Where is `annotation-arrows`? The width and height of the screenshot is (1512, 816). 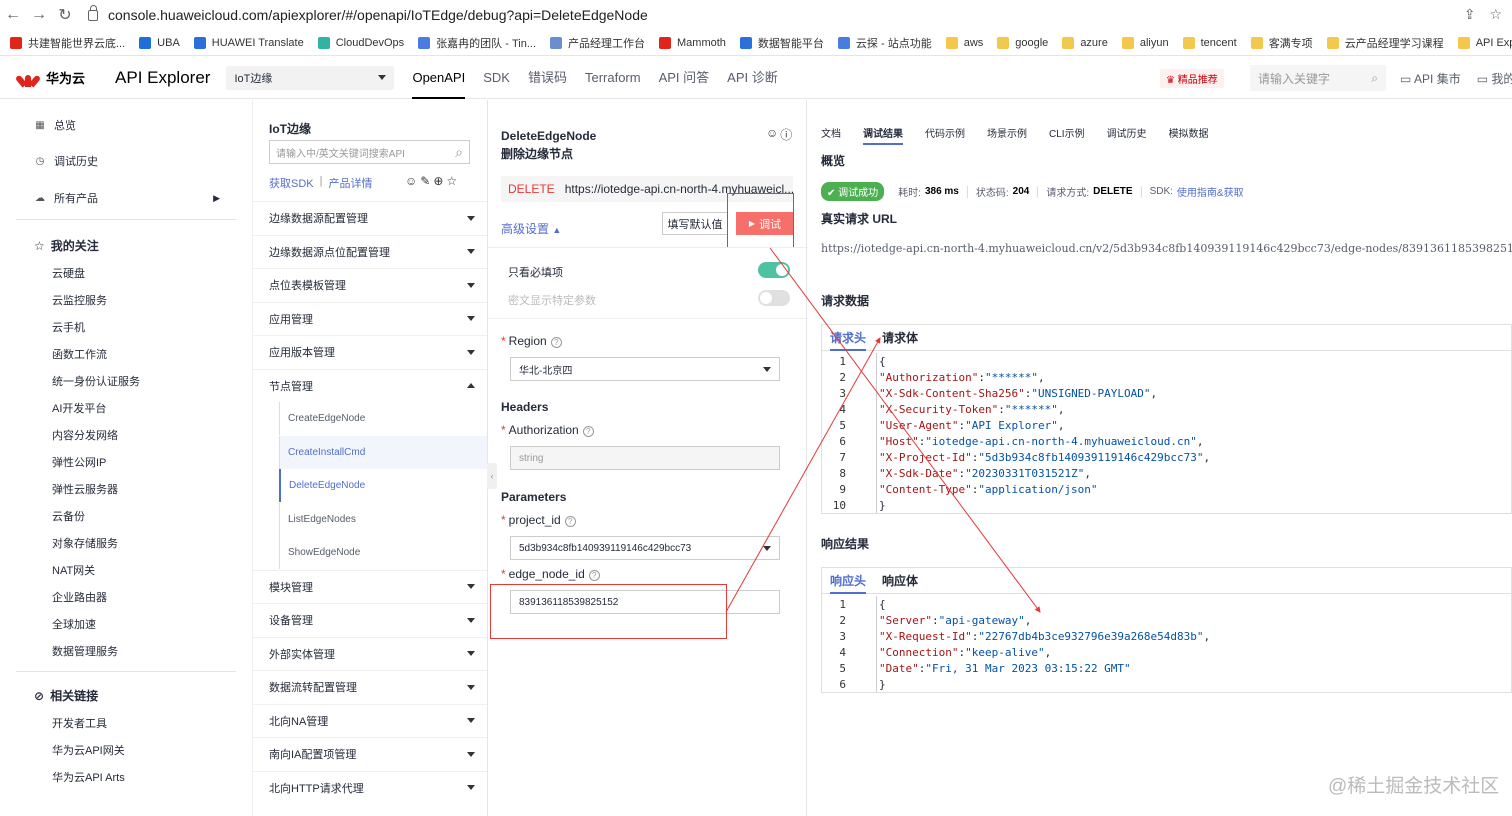 annotation-arrows is located at coordinates (883, 430).